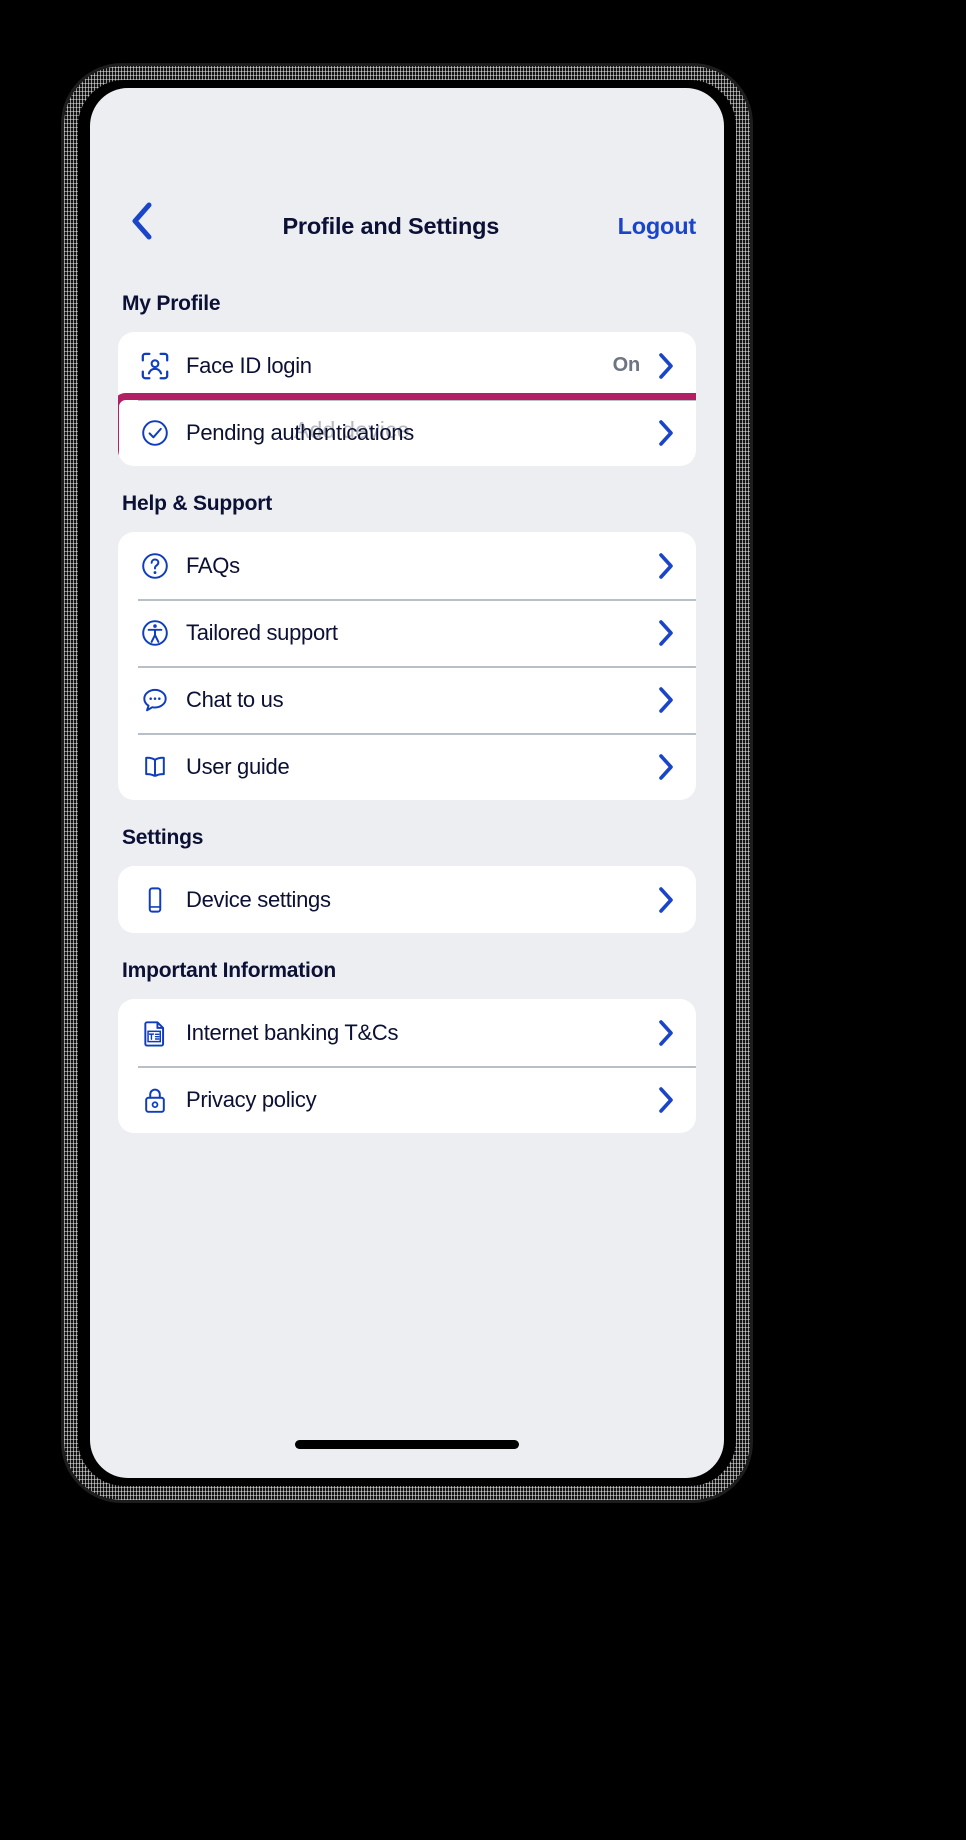 The width and height of the screenshot is (966, 1840). I want to click on list-item: Device settings, so click(407, 899).